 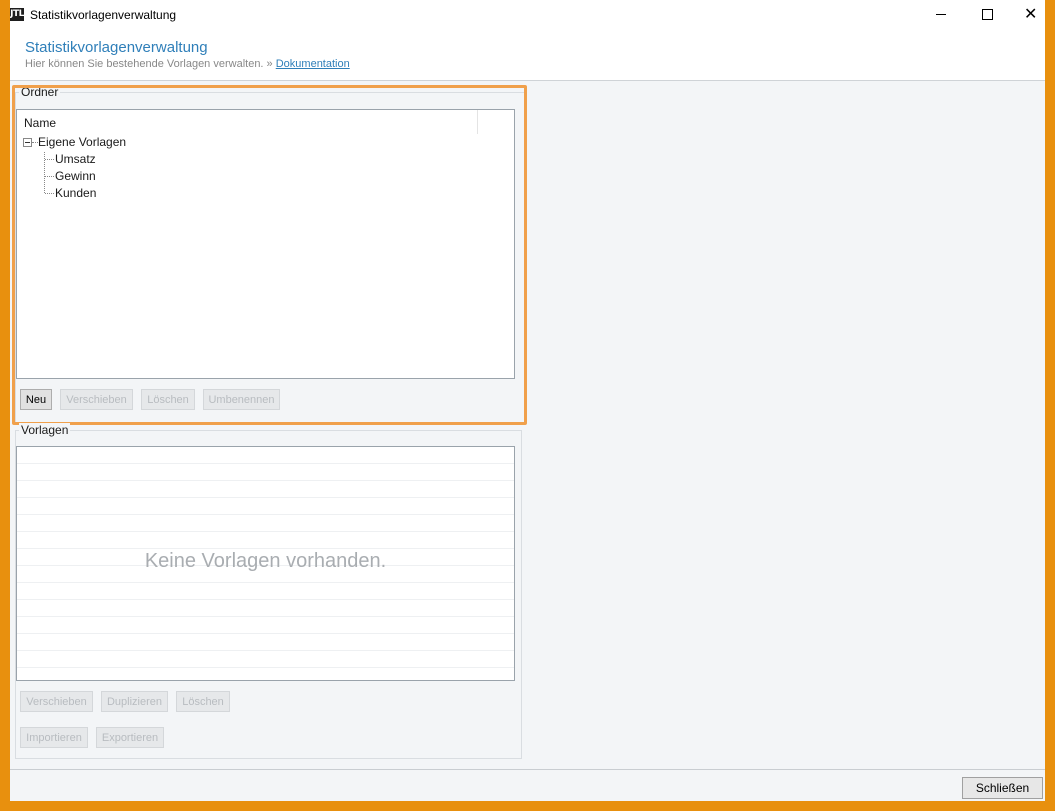 I want to click on dialog-footer, so click(x=527, y=785).